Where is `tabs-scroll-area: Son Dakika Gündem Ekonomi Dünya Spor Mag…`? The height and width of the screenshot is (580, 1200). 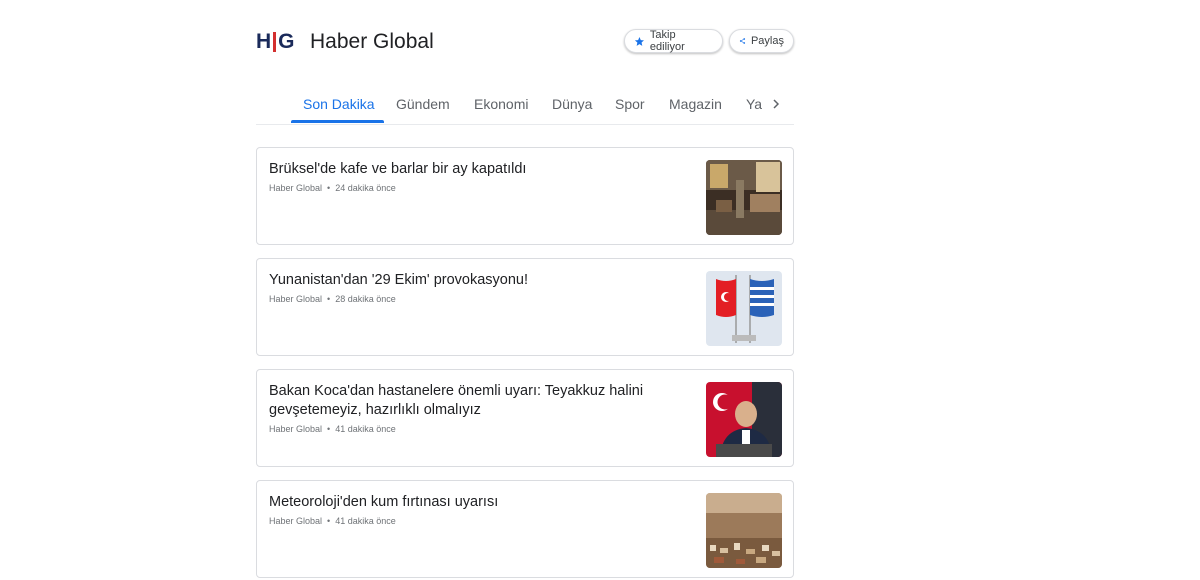 tabs-scroll-area: Son Dakika Gündem Ekonomi Dünya Spor Mag… is located at coordinates (509, 104).